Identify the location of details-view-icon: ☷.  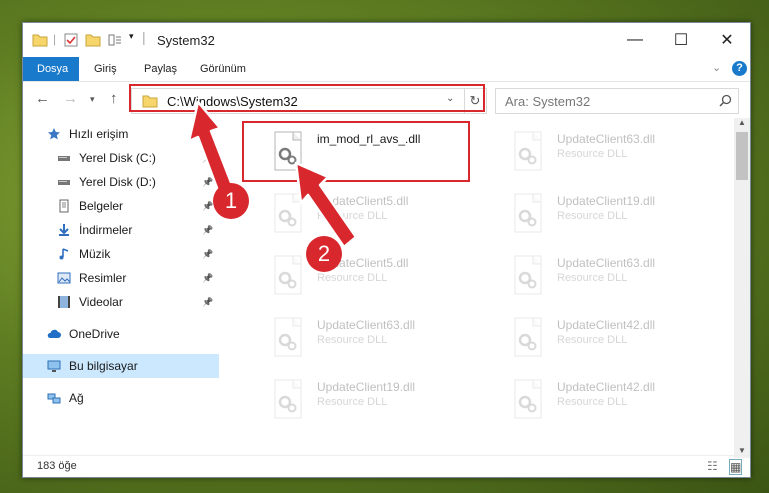
(712, 466).